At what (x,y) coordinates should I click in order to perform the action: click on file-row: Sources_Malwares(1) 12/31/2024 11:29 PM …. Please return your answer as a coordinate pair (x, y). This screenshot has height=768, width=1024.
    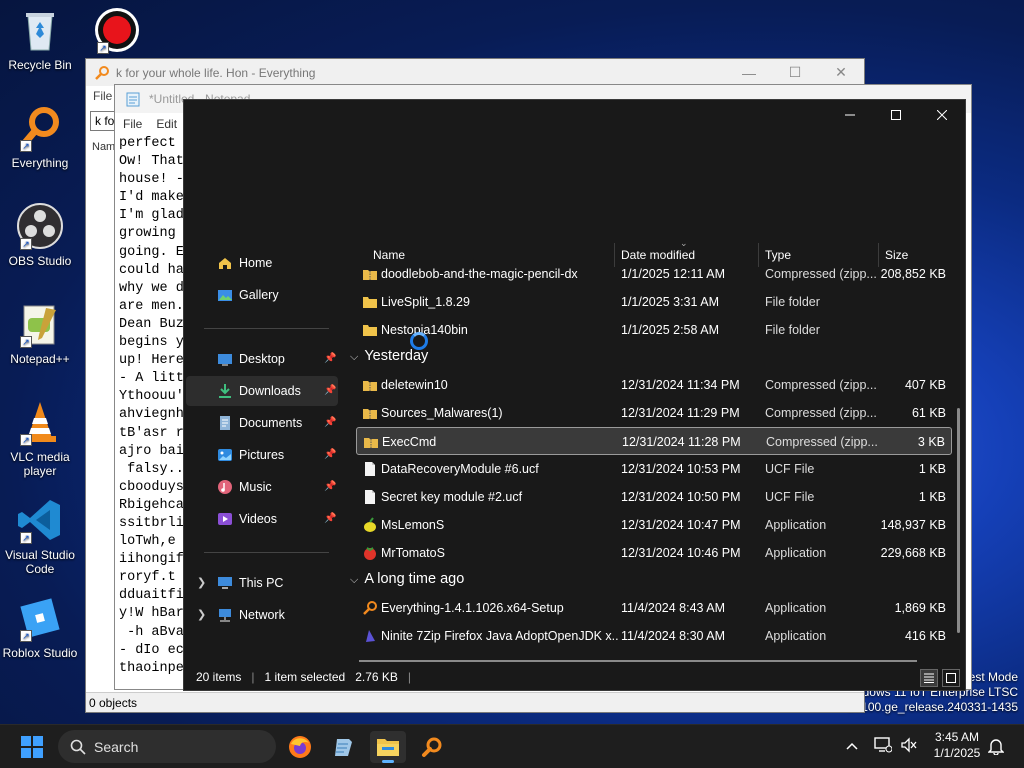
    Looking at the image, I should click on (654, 413).